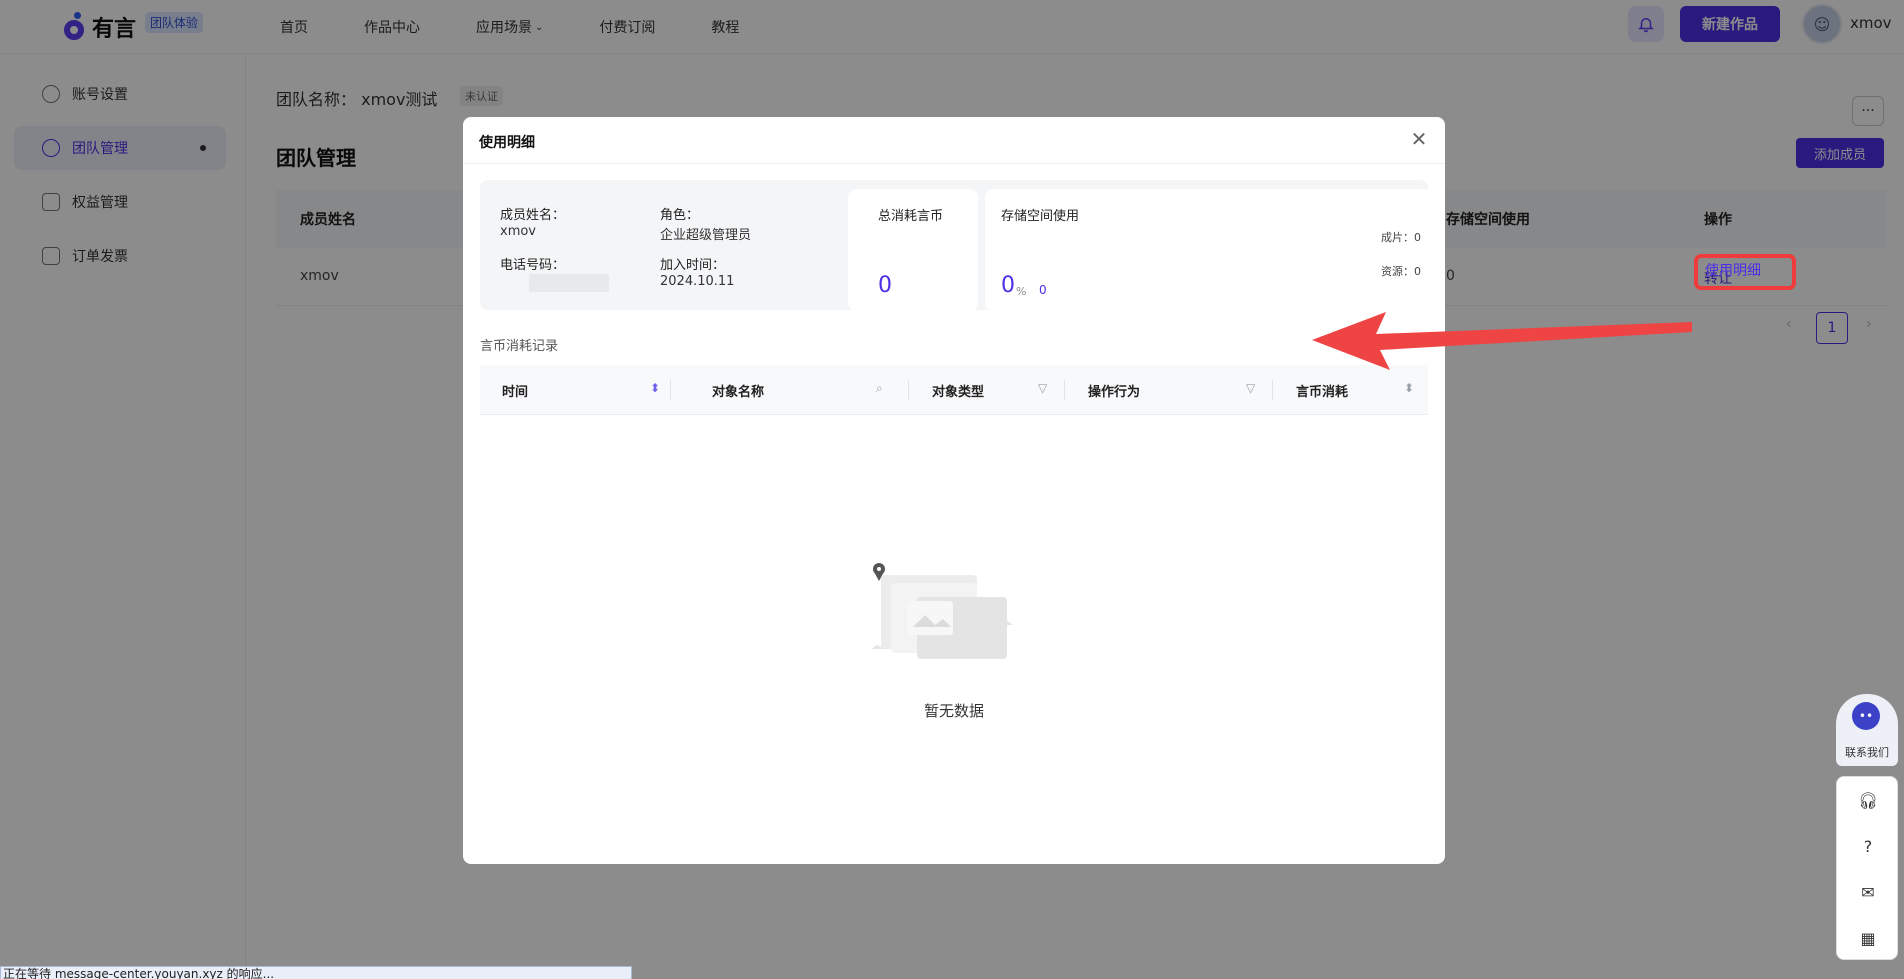 Image resolution: width=1904 pixels, height=979 pixels. I want to click on headset-icon: 🎧︎, so click(1868, 800).